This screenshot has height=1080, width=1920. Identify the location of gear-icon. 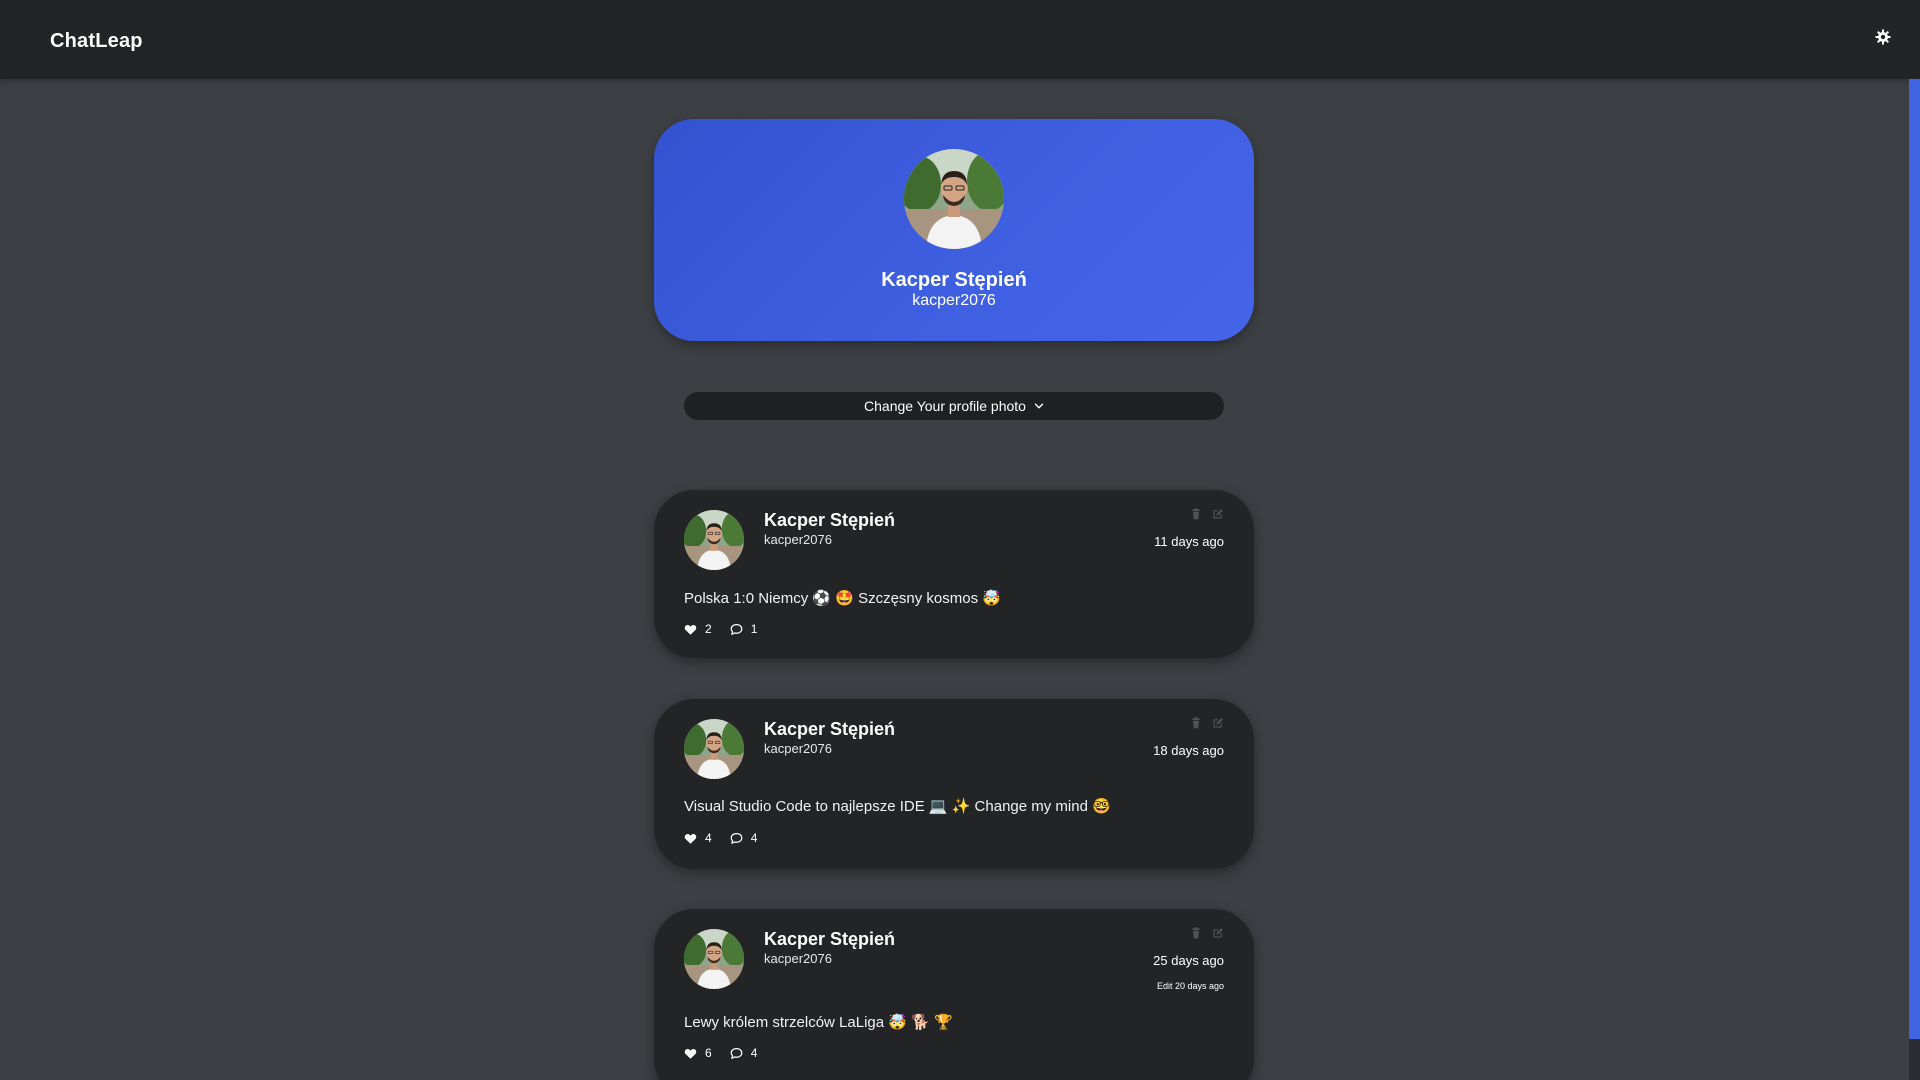
(1883, 37).